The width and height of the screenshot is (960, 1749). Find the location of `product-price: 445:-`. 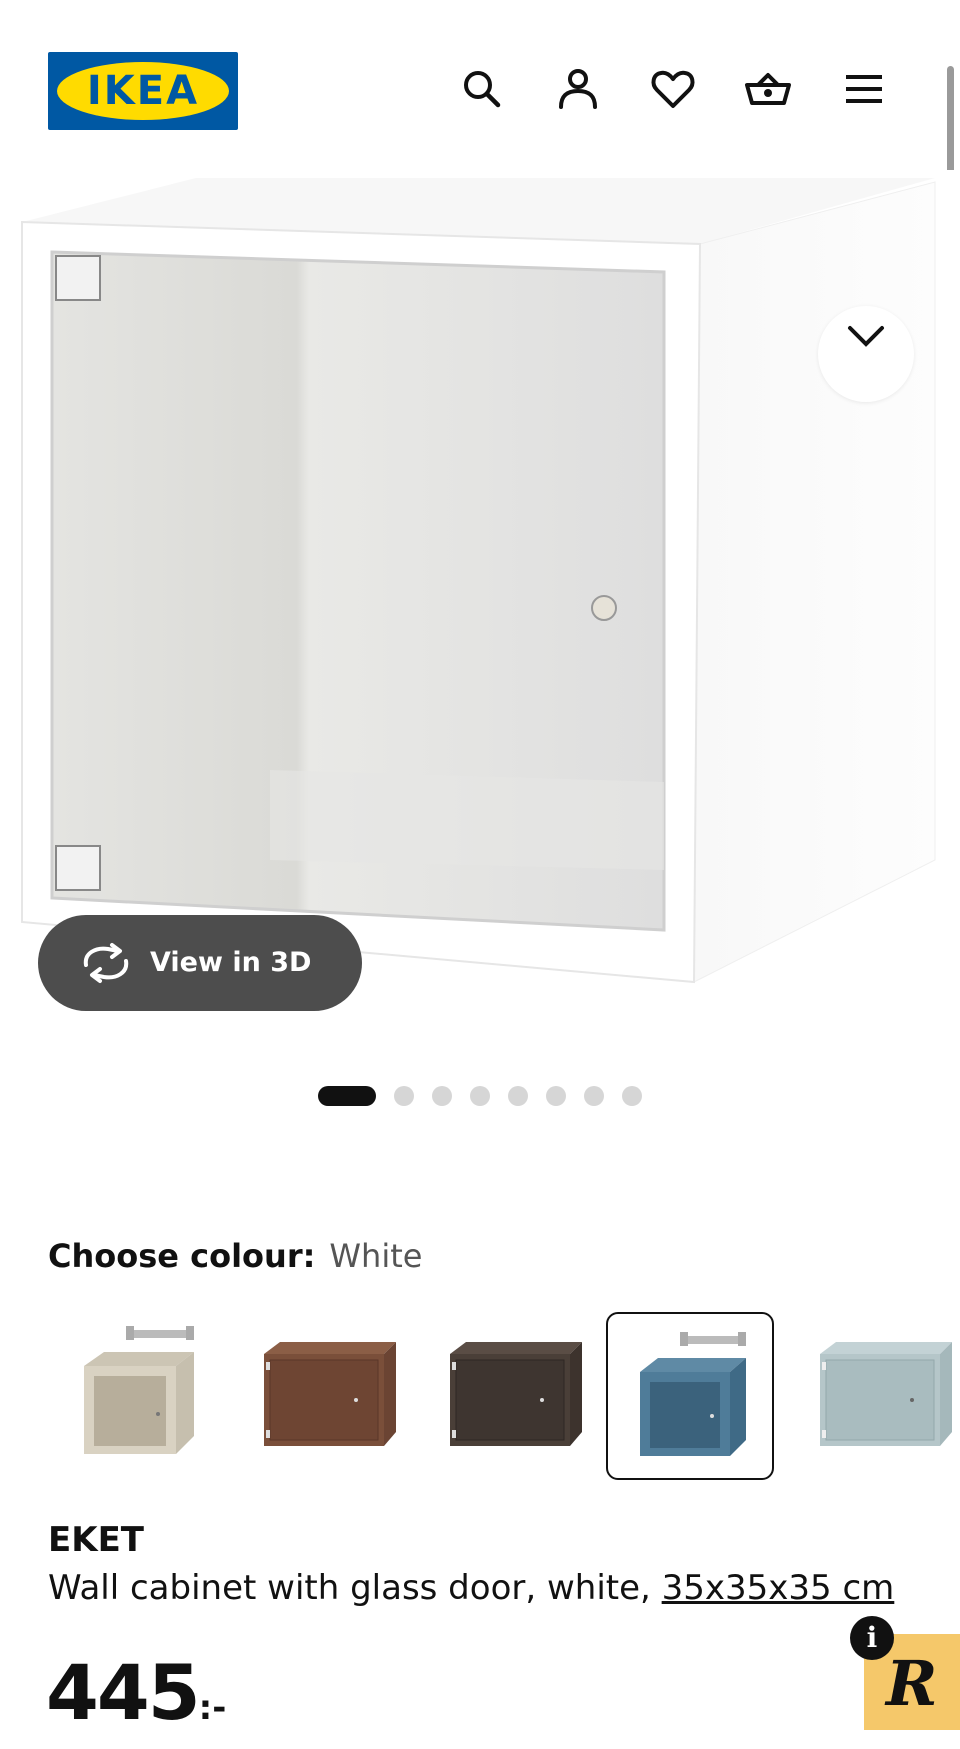

product-price: 445:- is located at coordinates (136, 1693).